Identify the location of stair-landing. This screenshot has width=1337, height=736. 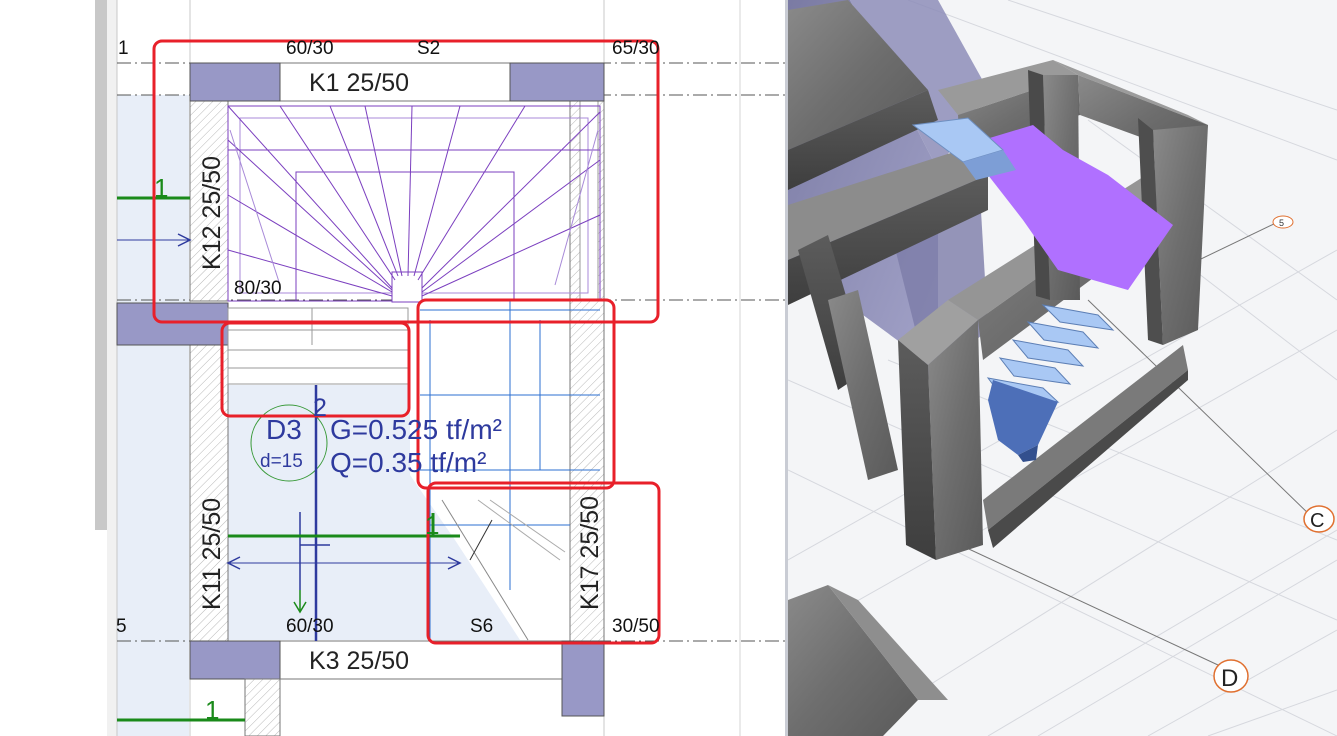
(318, 346).